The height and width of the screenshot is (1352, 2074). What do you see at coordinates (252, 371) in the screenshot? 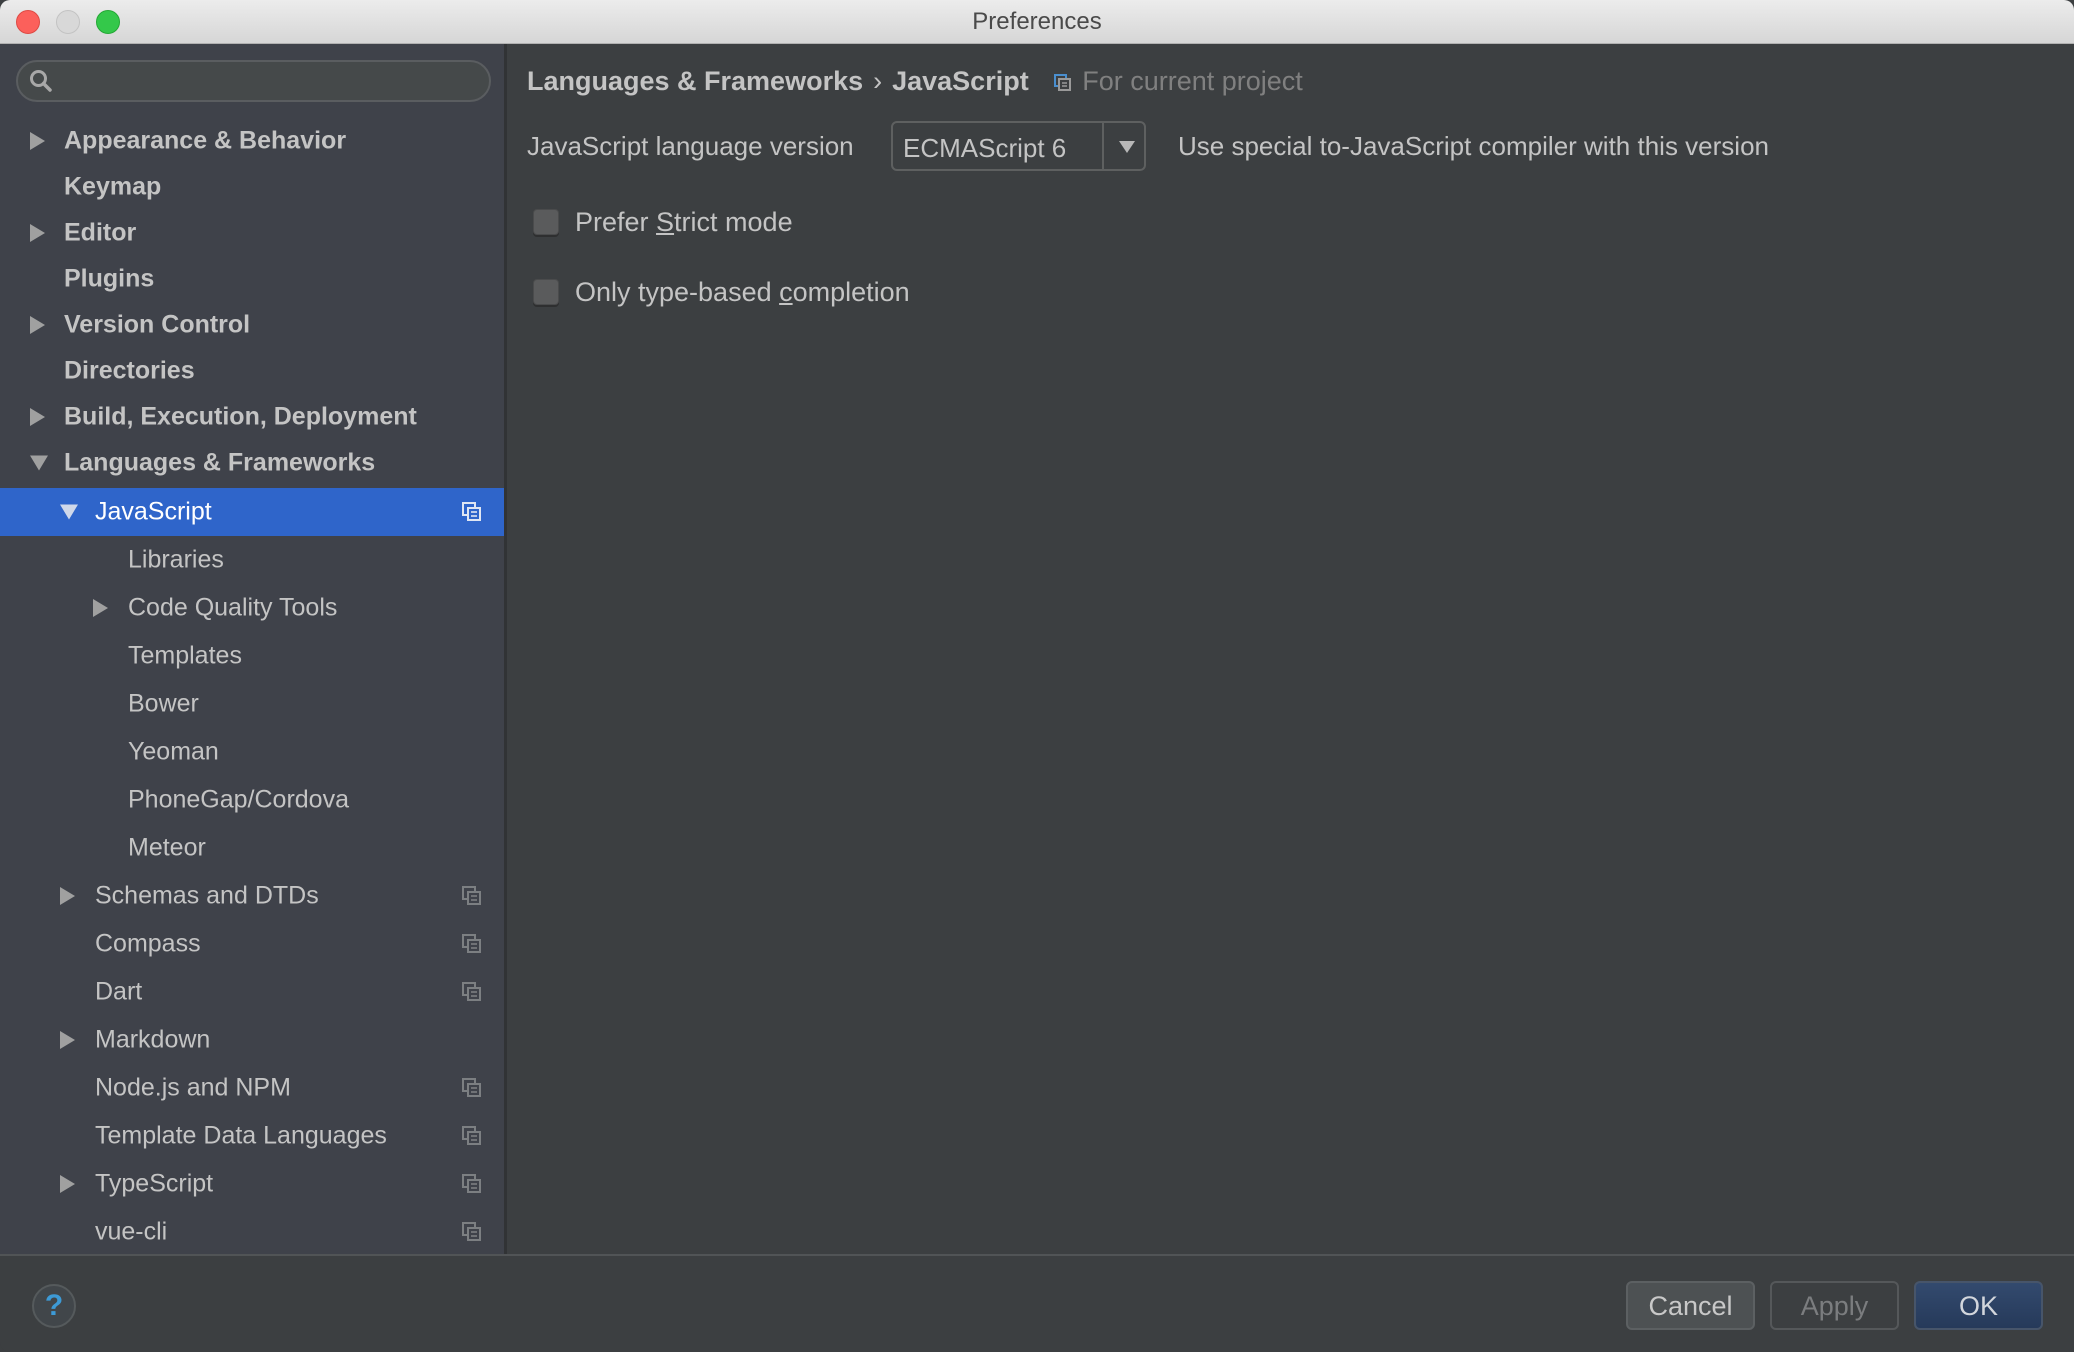
I see `sidebar-item-directories: Directories` at bounding box center [252, 371].